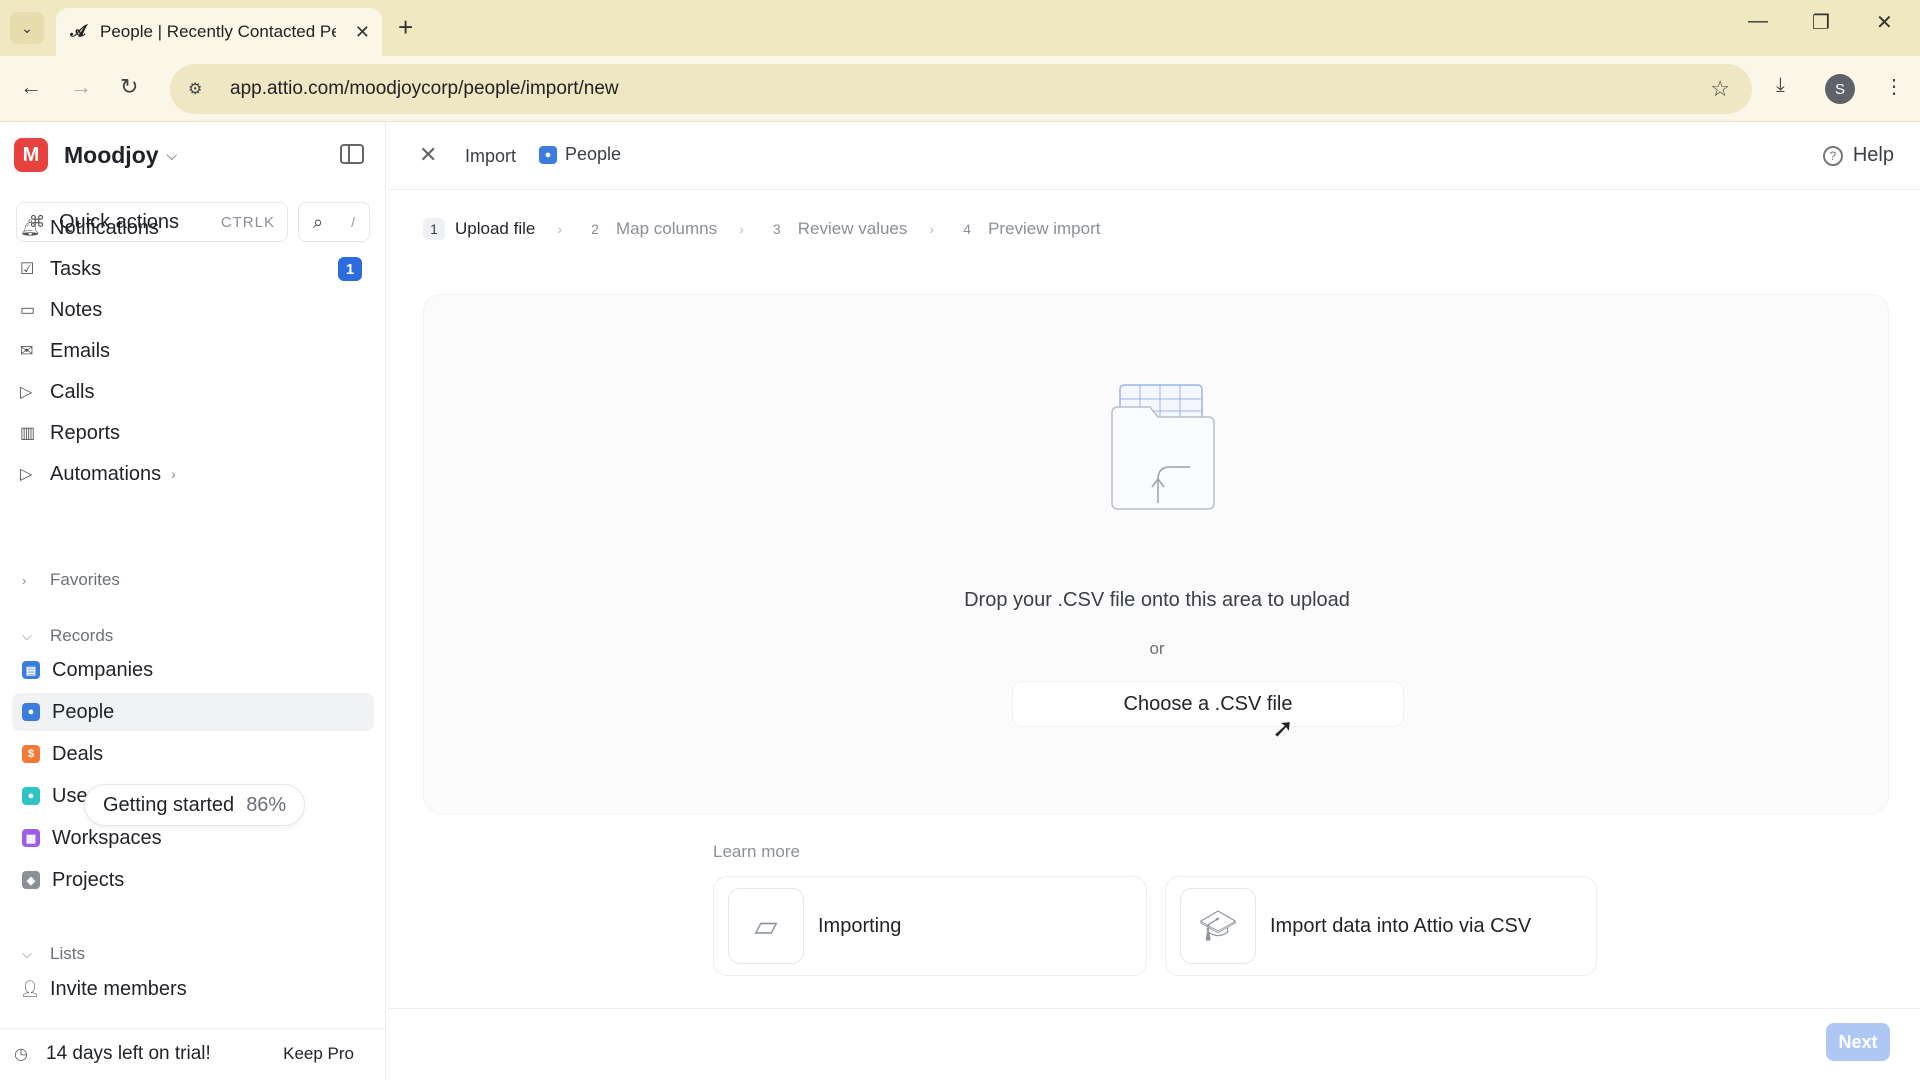 This screenshot has width=1920, height=1080. What do you see at coordinates (930, 926) in the screenshot?
I see `learn-card-importing: ▱ Importing` at bounding box center [930, 926].